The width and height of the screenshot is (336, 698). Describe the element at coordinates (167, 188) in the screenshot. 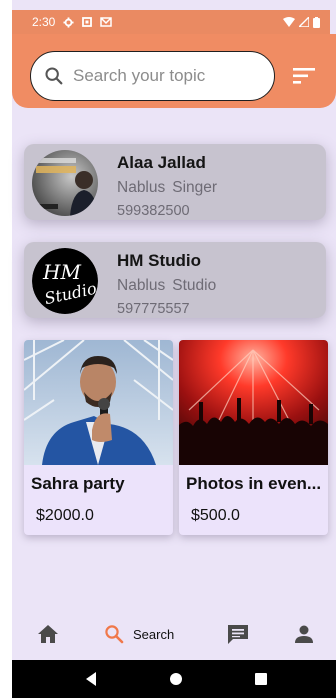

I see `artist-meta: Nablus Singer` at that location.